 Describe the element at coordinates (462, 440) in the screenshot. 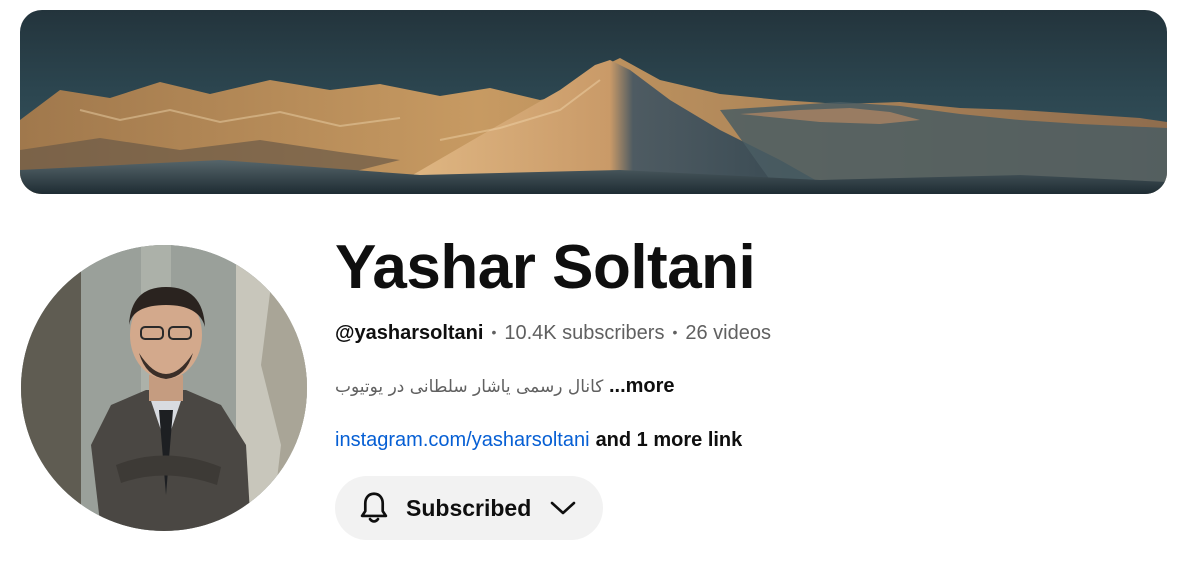

I see `instagram-link: instagram.com/yasharsoltani` at that location.